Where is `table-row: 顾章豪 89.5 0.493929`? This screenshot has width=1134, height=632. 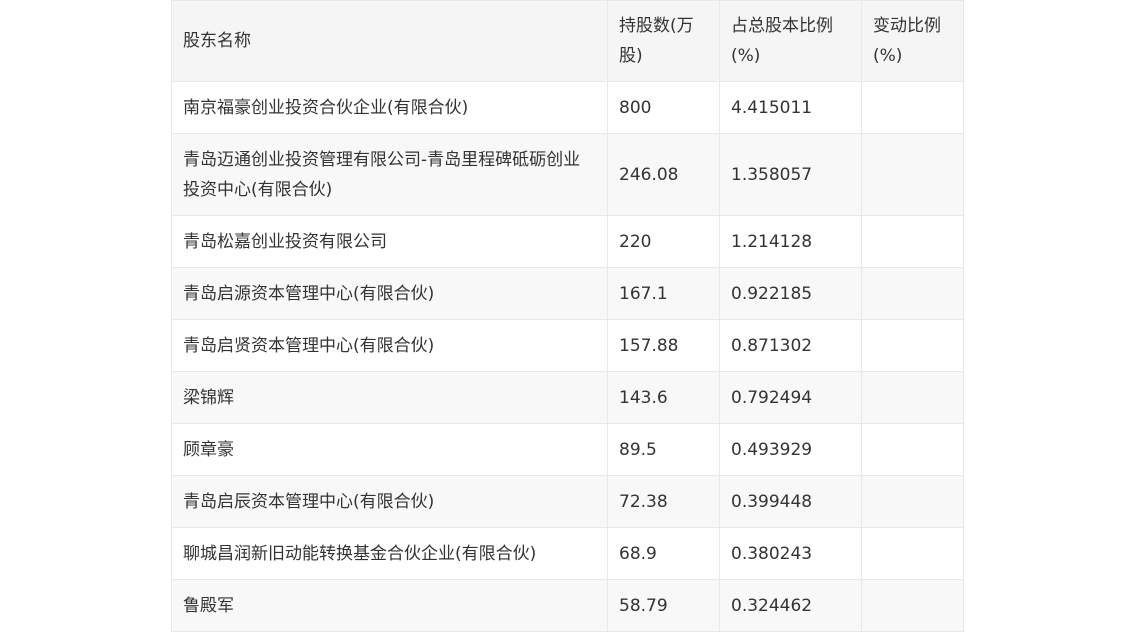
table-row: 顾章豪 89.5 0.493929 is located at coordinates (567, 449).